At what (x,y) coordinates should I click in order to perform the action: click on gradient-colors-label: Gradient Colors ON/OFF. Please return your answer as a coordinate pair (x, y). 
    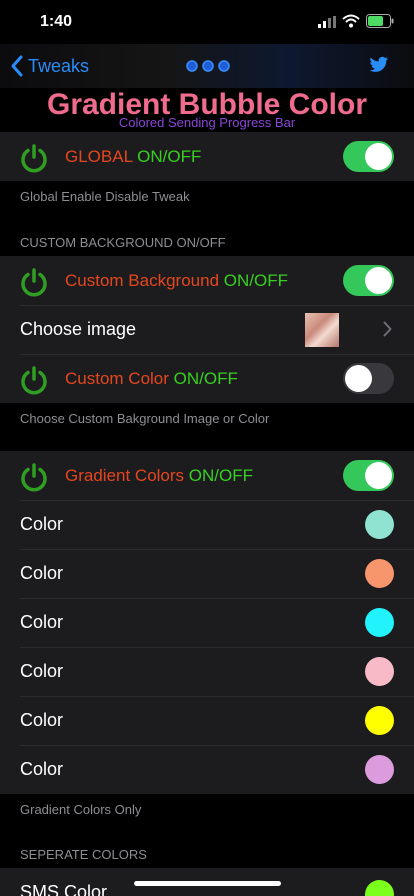
    Looking at the image, I should click on (159, 476).